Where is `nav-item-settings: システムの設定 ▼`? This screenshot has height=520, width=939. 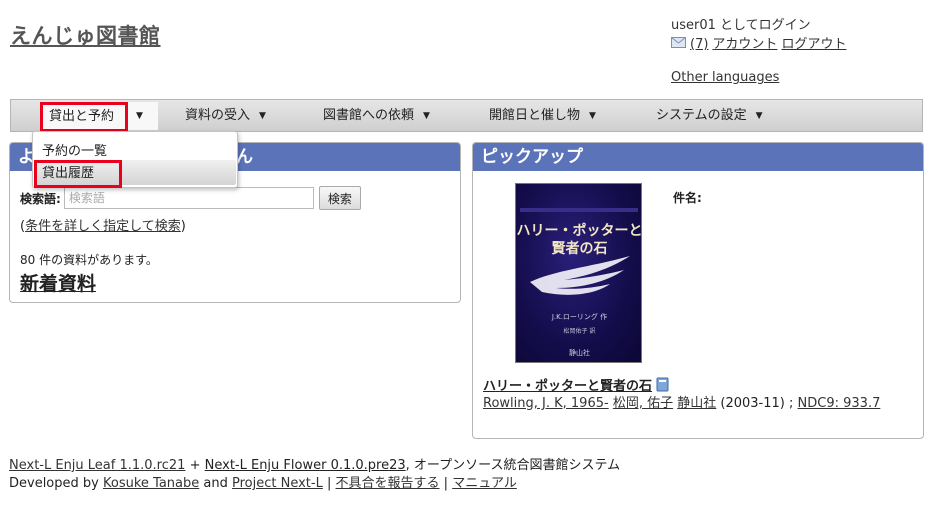 nav-item-settings: システムの設定 ▼ is located at coordinates (709, 115).